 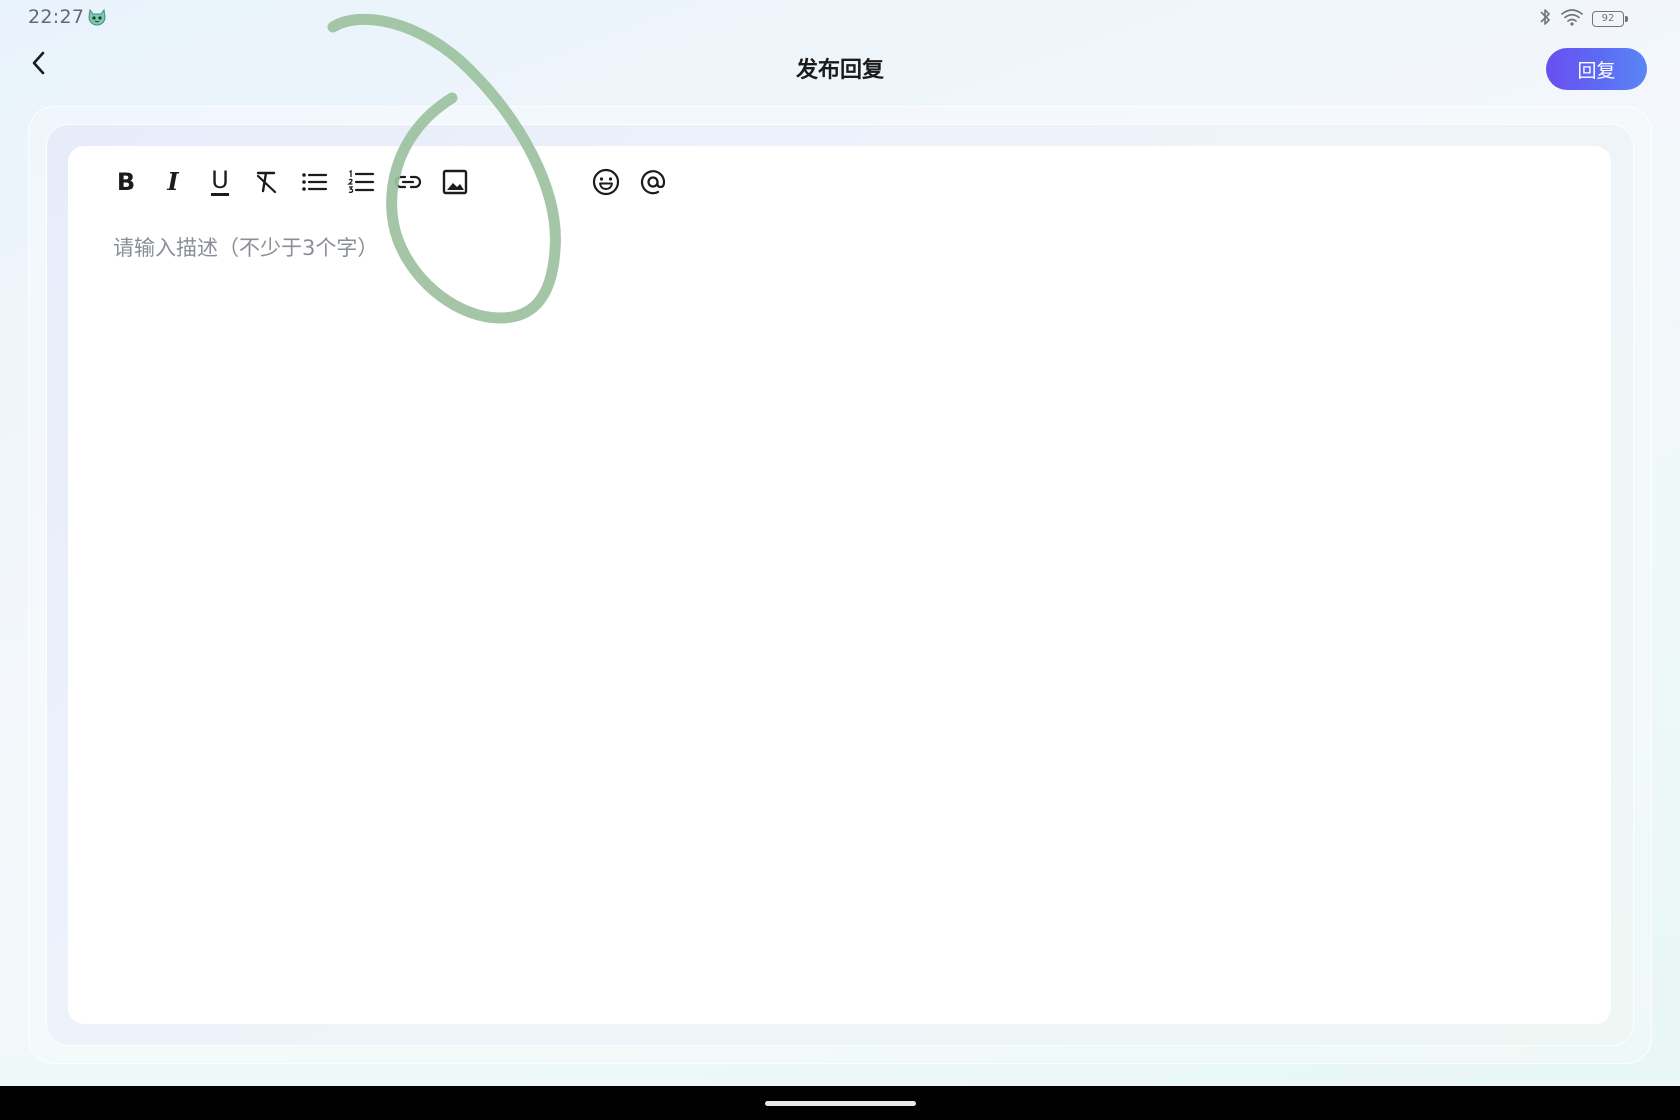 I want to click on cartoon-cat-icon, so click(x=97, y=17).